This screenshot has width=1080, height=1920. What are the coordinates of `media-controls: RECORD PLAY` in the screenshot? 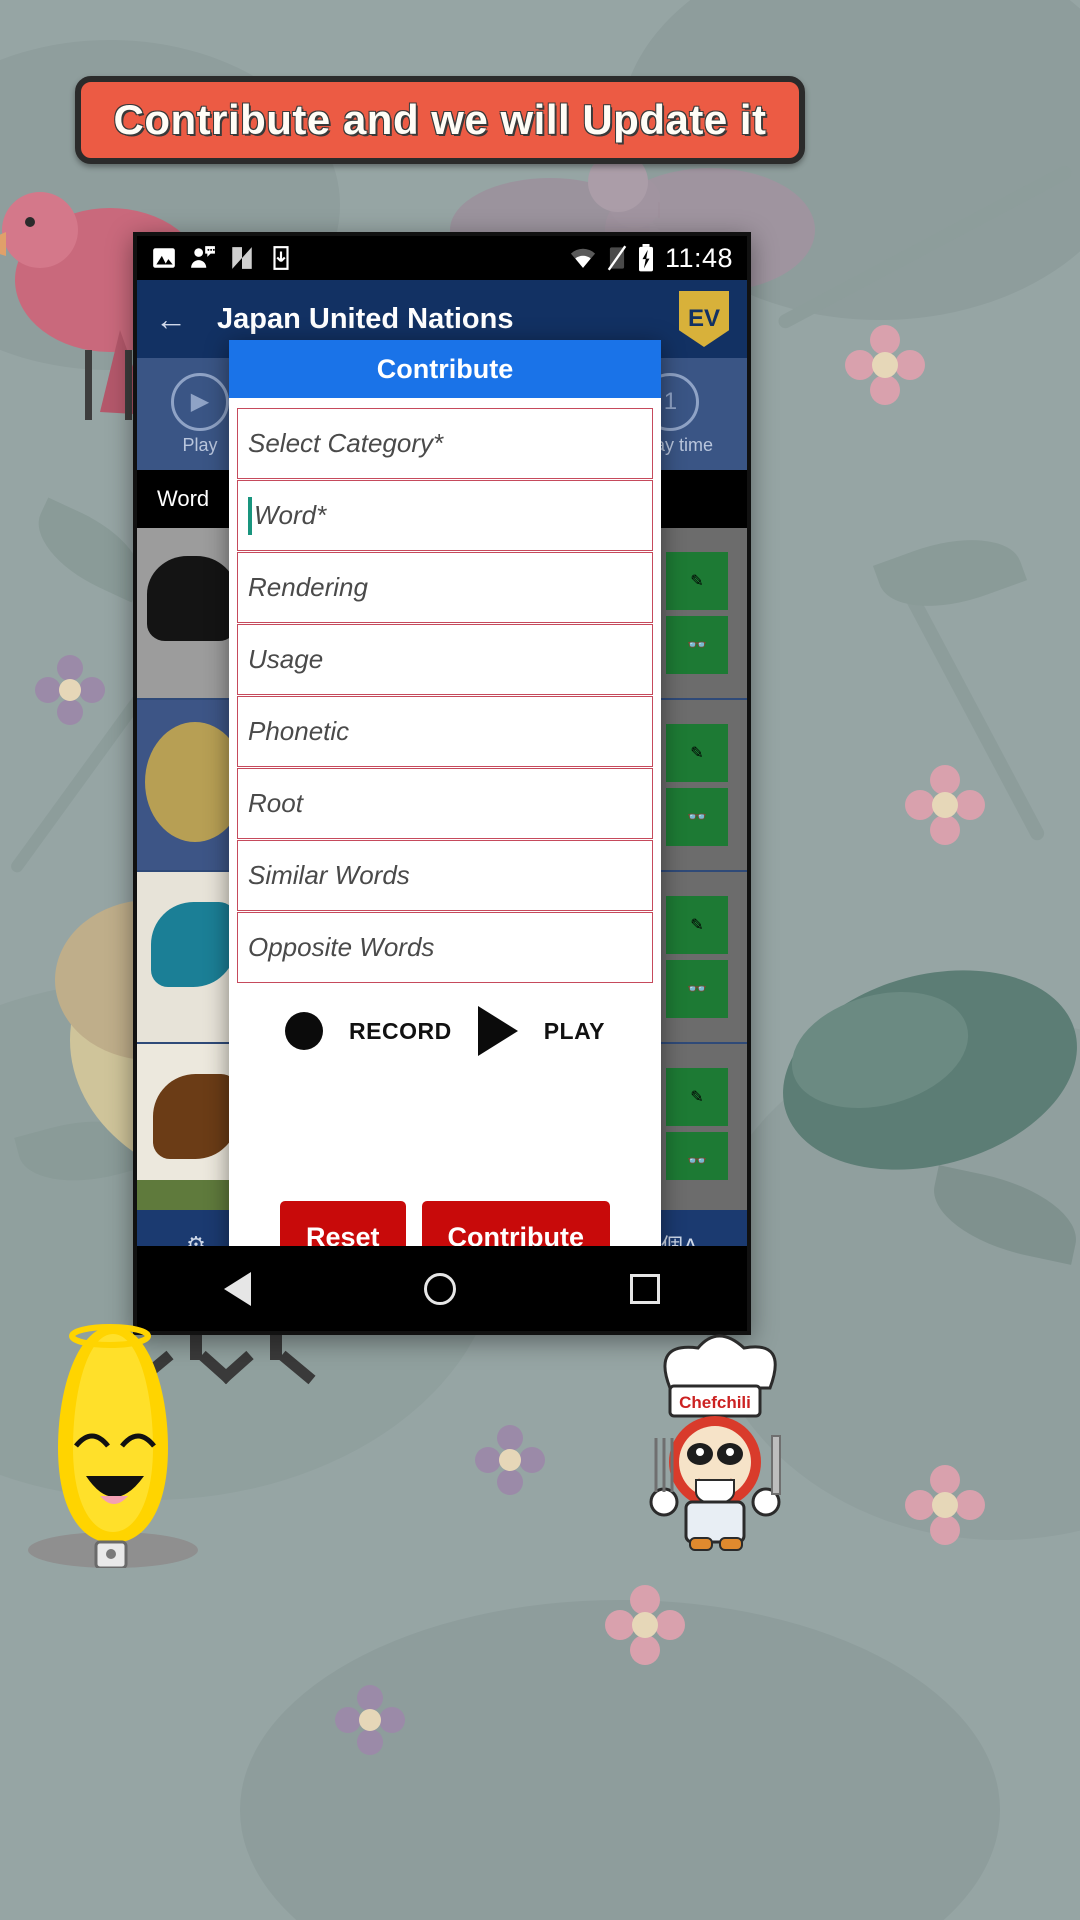 It's located at (445, 1031).